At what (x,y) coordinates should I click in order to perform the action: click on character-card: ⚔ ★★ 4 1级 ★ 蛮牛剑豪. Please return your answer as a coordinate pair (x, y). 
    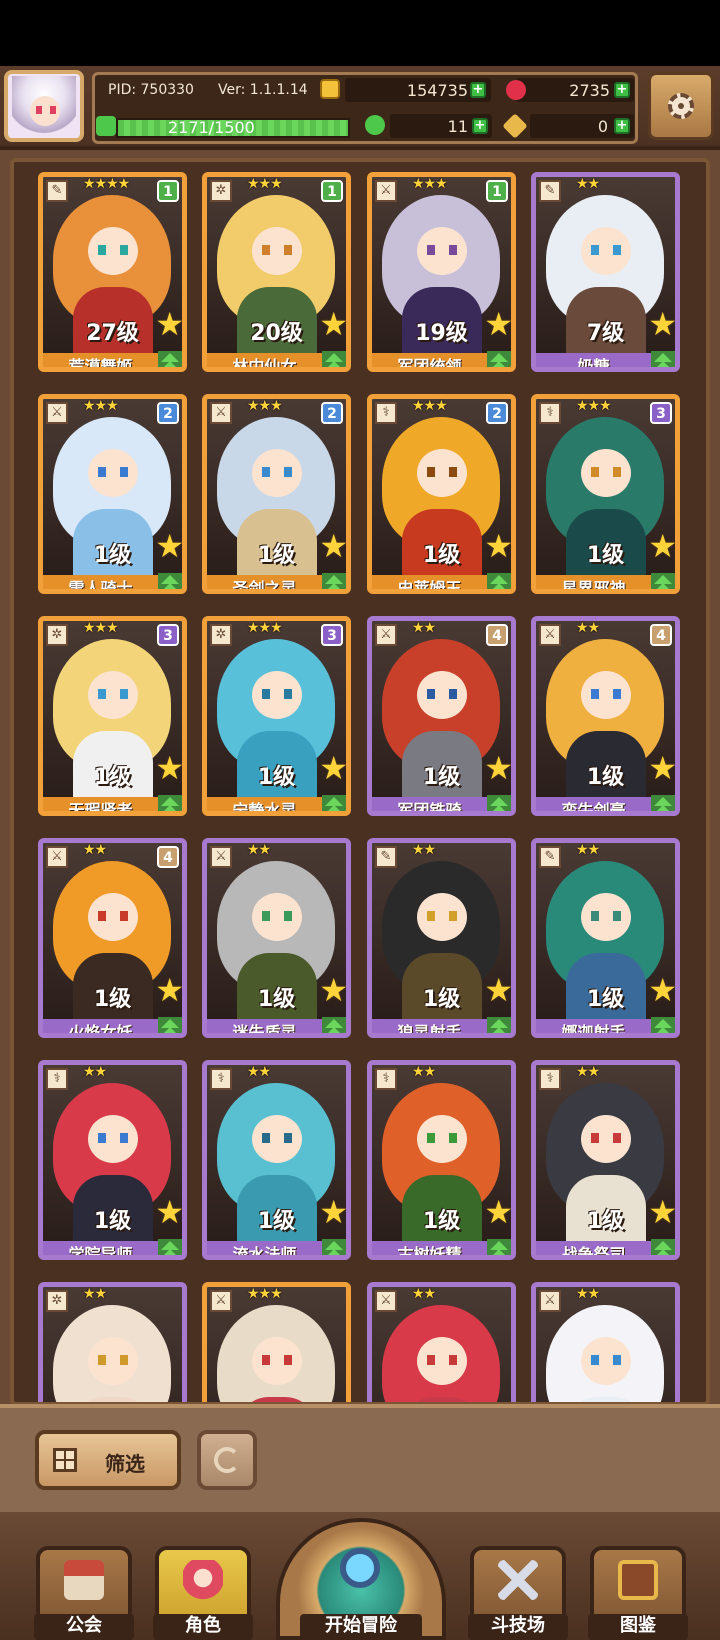
    Looking at the image, I should click on (605, 716).